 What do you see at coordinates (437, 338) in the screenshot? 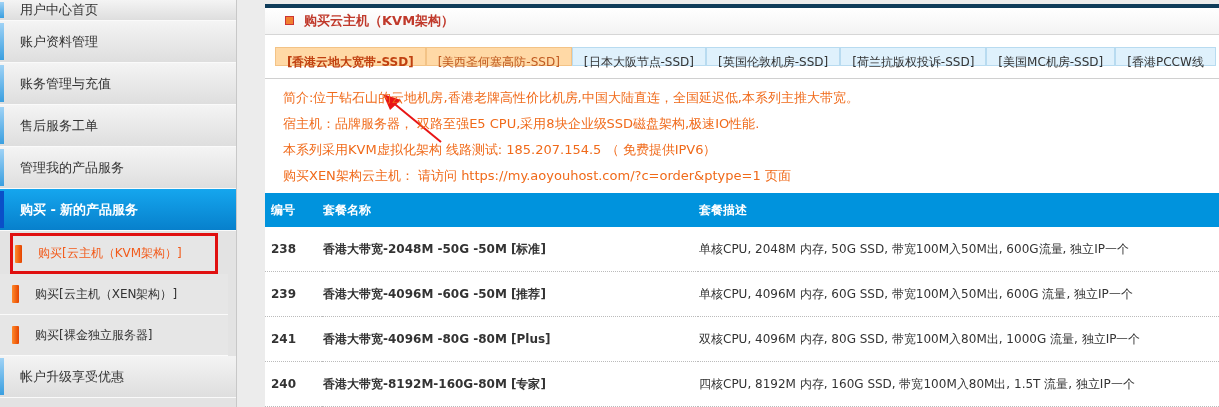
I see `table-cell: 香港大带宽-4096M -80G -80M [Plus]` at bounding box center [437, 338].